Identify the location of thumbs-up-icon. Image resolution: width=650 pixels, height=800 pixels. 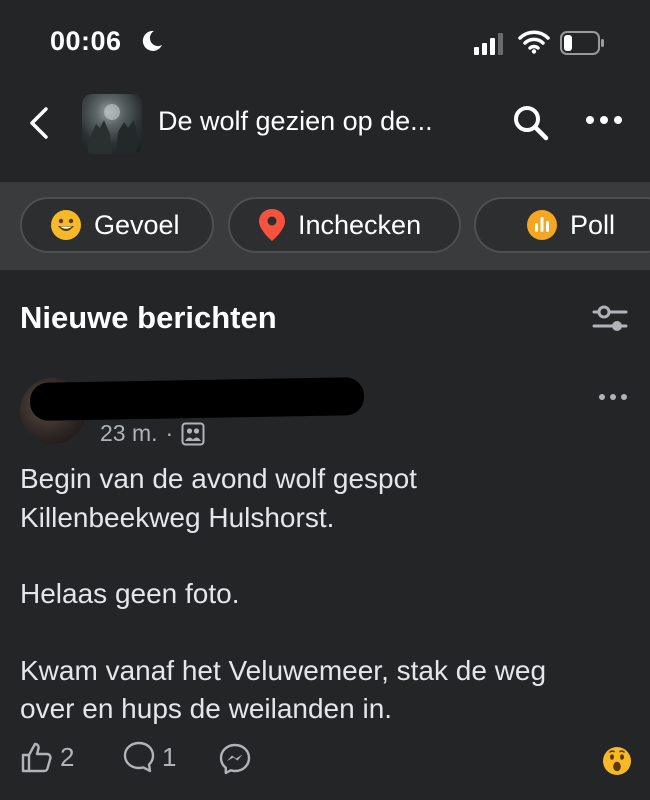
(36, 757).